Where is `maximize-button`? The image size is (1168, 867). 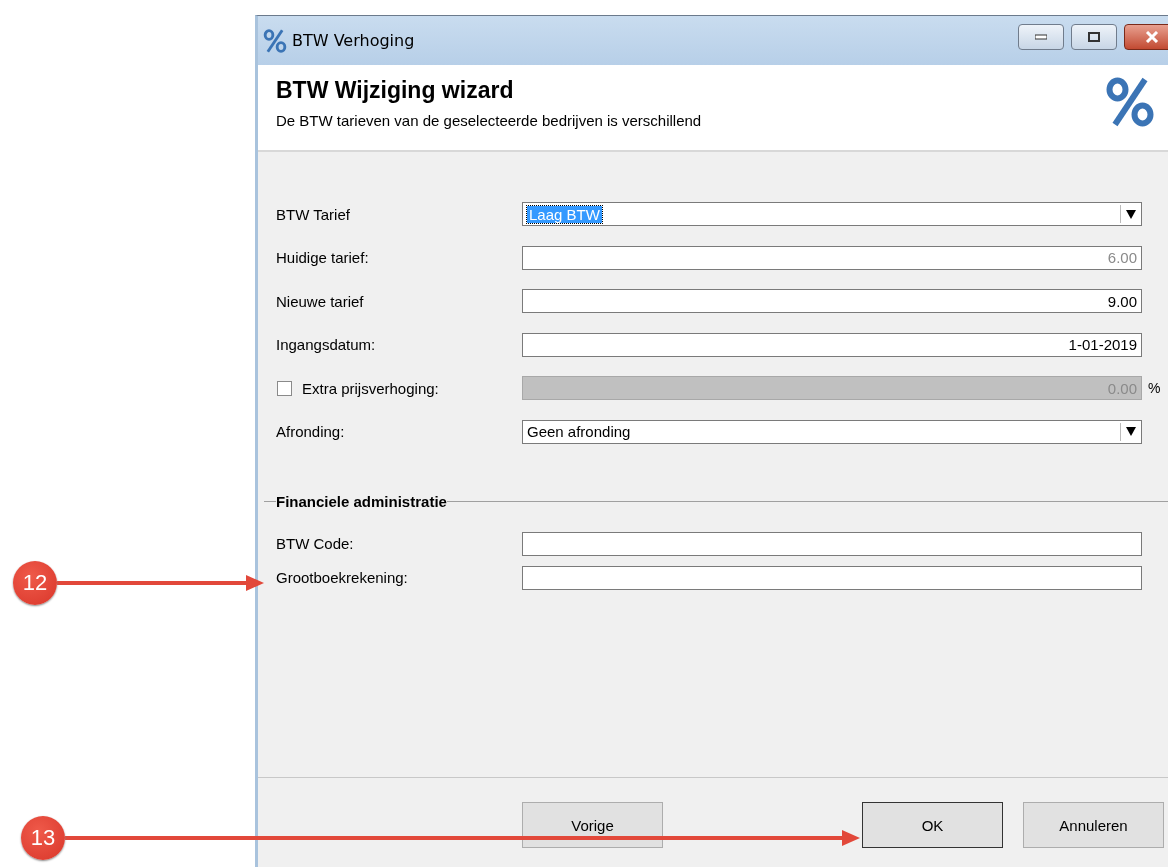 maximize-button is located at coordinates (1094, 37).